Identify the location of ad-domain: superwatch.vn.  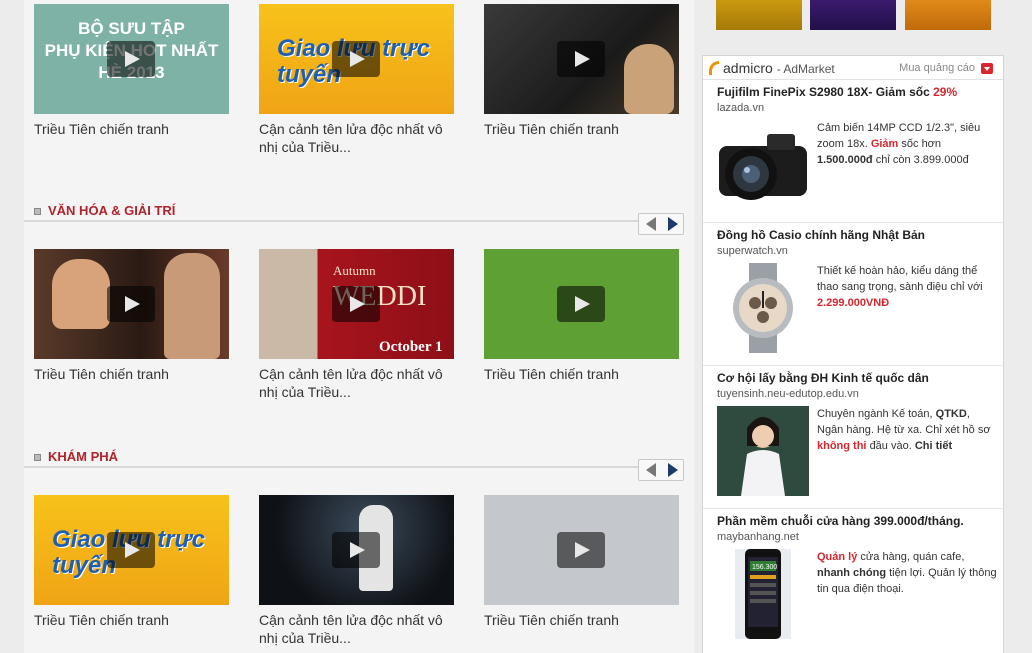
(752, 251).